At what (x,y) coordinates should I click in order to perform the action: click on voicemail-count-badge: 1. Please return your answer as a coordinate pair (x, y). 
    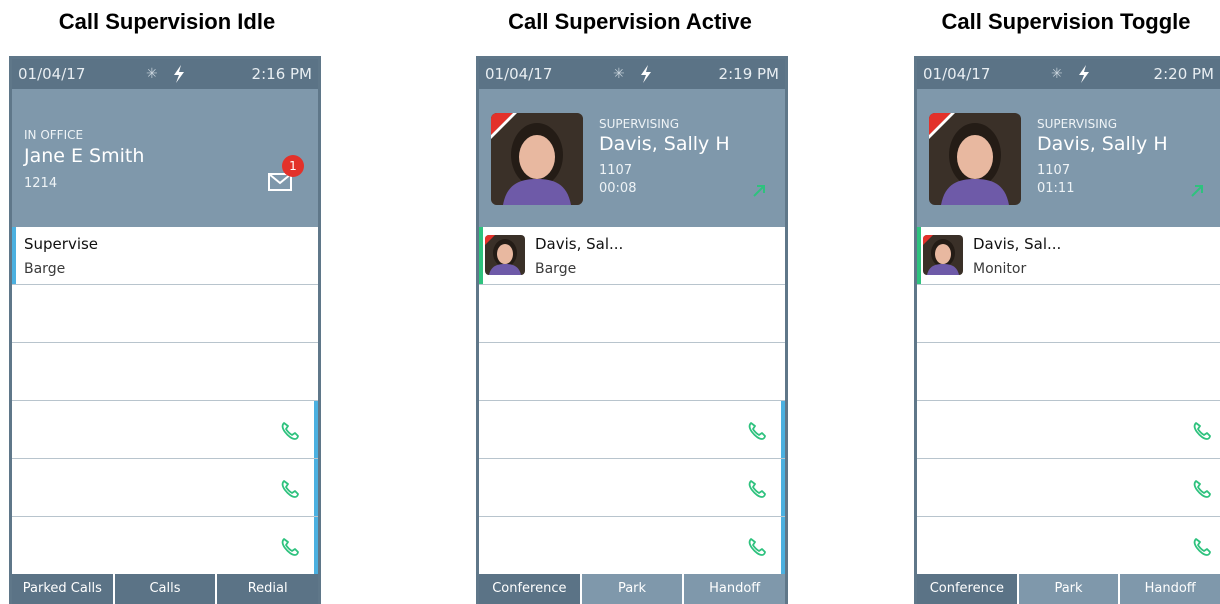
    Looking at the image, I should click on (293, 166).